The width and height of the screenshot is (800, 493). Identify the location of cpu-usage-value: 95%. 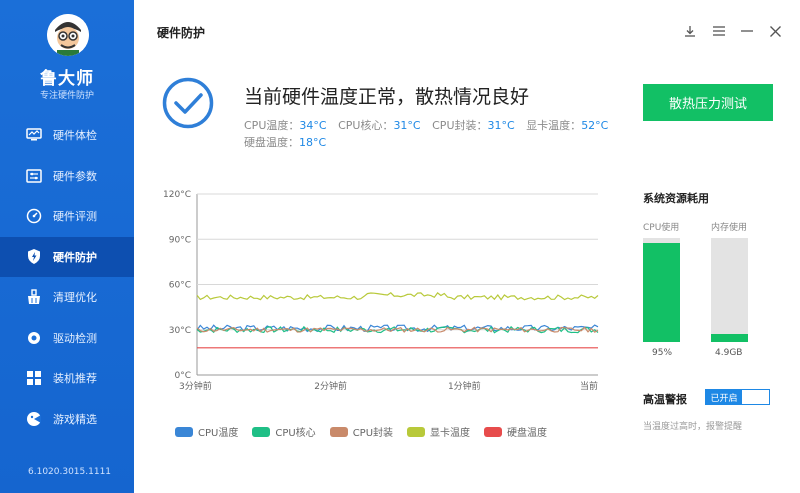
(662, 353).